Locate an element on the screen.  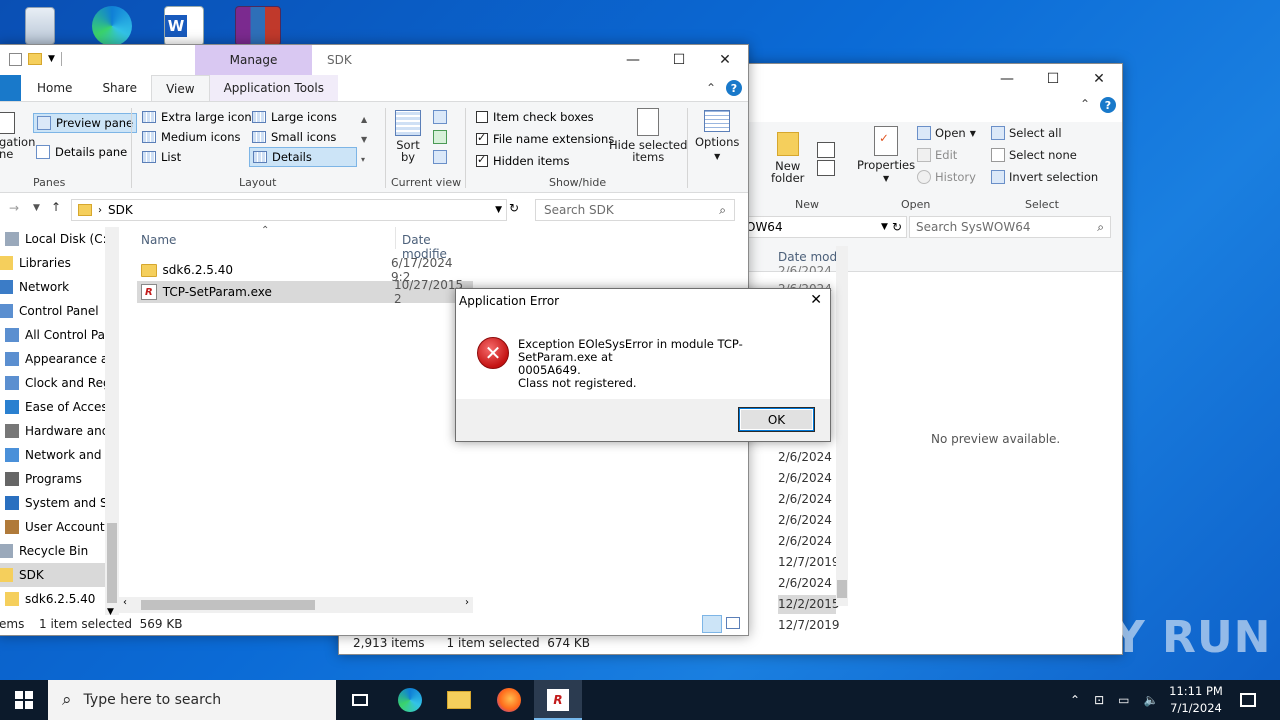
address-bar: › SDK ▼ is located at coordinates (289, 210).